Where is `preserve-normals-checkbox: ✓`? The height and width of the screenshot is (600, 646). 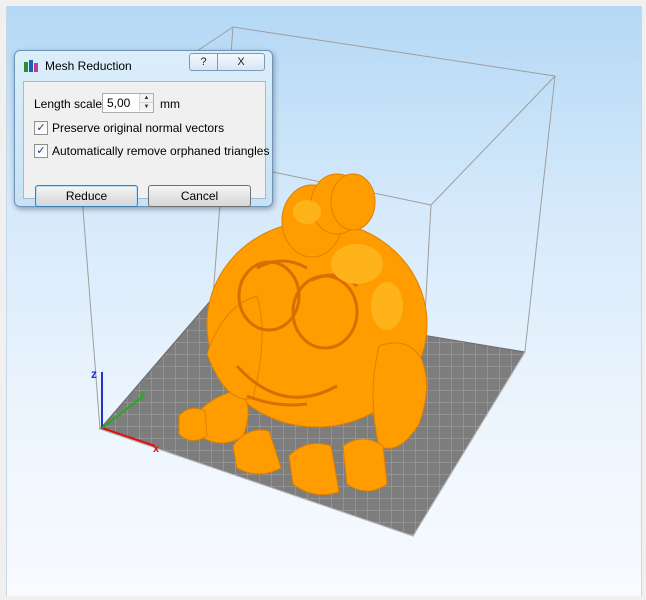
preserve-normals-checkbox: ✓ is located at coordinates (41, 128).